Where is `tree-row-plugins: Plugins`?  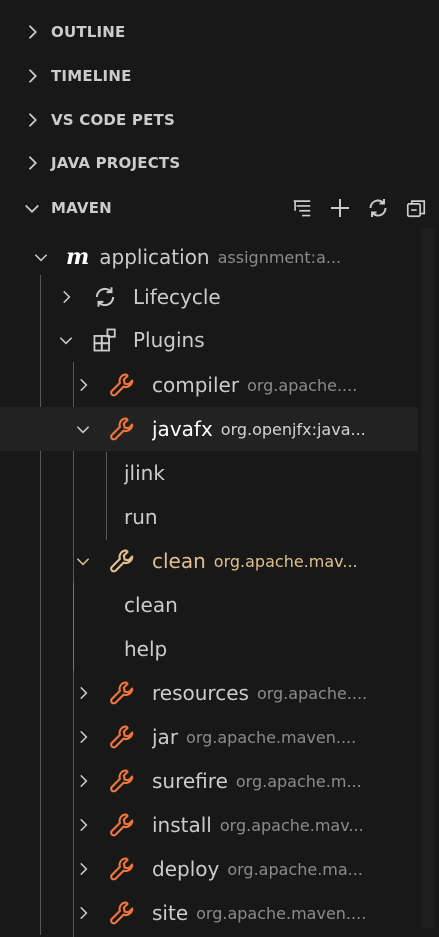 tree-row-plugins: Plugins is located at coordinates (209, 340).